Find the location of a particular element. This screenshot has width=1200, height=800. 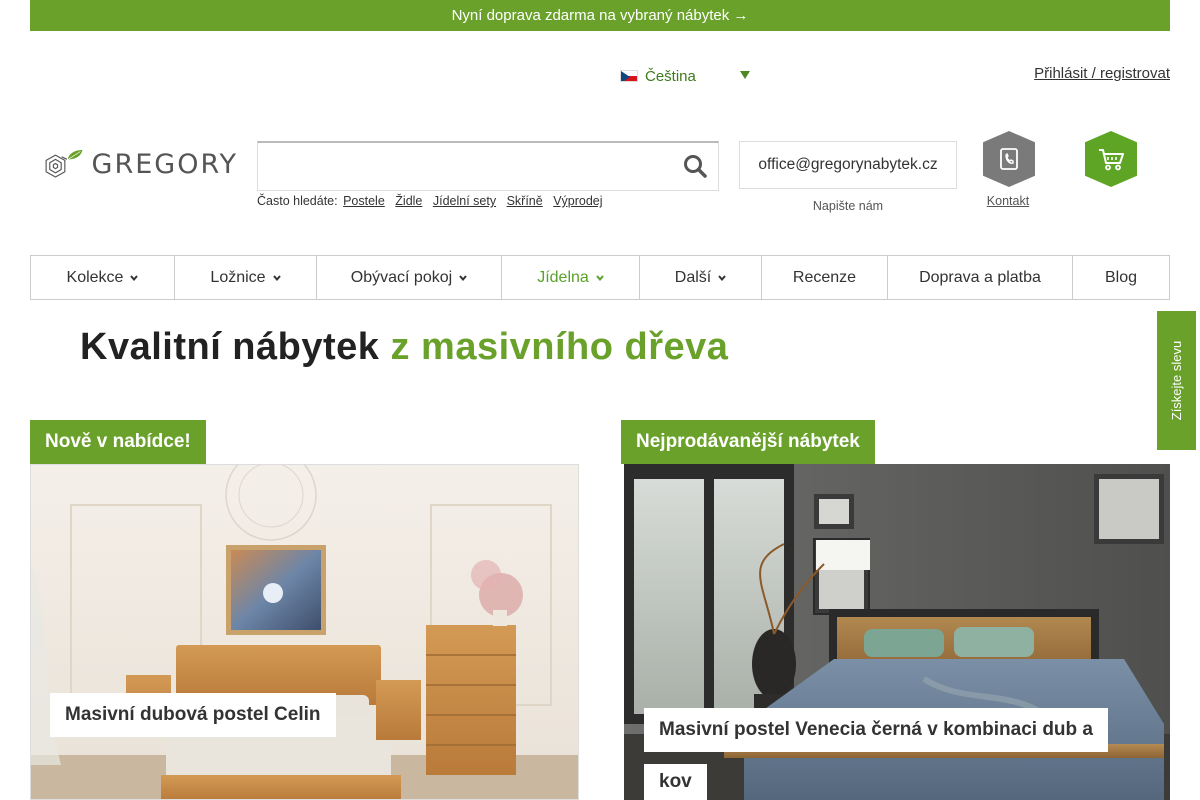

nav-item-dalsi: Další is located at coordinates (700, 277).